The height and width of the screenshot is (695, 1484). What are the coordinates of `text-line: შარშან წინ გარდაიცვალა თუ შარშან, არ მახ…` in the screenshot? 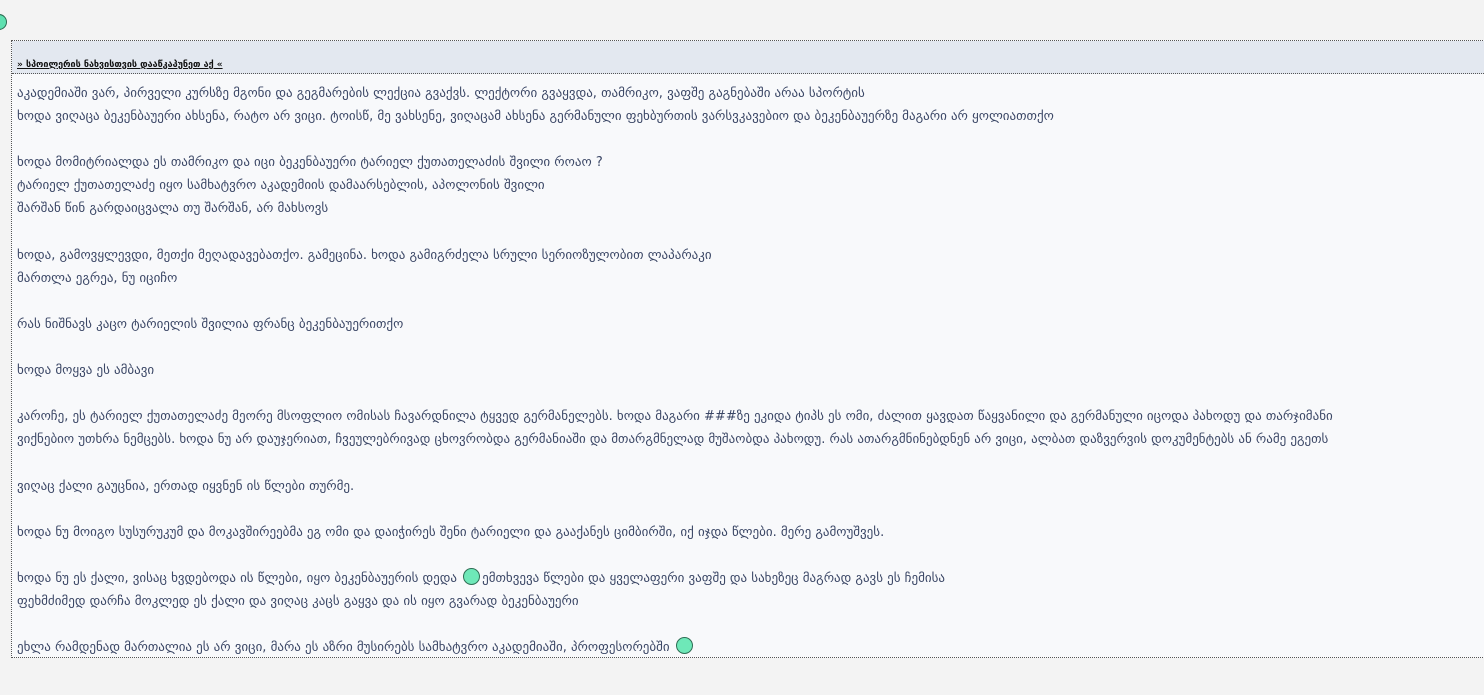 It's located at (750, 208).